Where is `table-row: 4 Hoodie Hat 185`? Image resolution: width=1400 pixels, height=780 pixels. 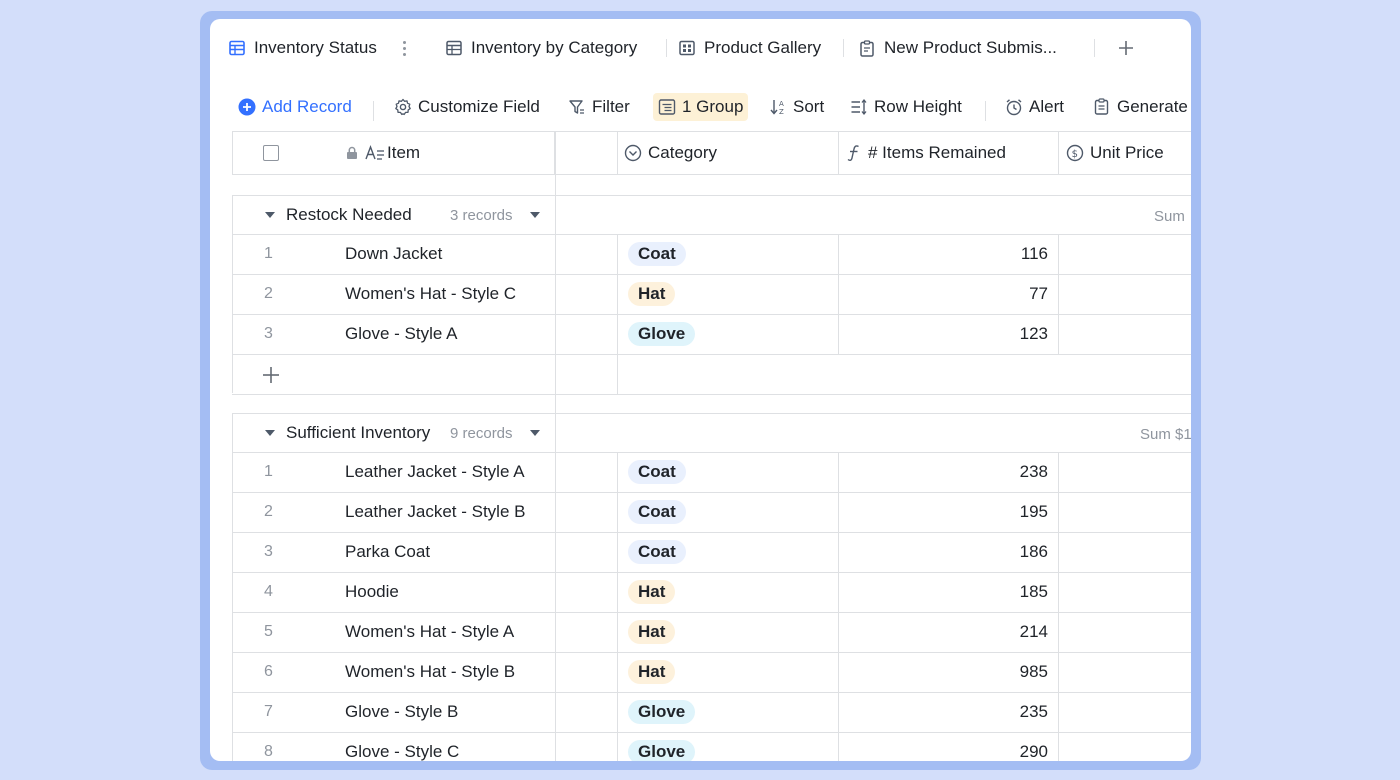 table-row: 4 Hoodie Hat 185 is located at coordinates (711, 593).